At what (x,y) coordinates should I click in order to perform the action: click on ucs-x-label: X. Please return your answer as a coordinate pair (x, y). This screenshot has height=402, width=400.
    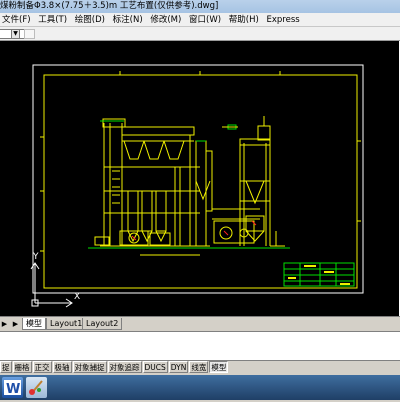
    Looking at the image, I should click on (77, 297).